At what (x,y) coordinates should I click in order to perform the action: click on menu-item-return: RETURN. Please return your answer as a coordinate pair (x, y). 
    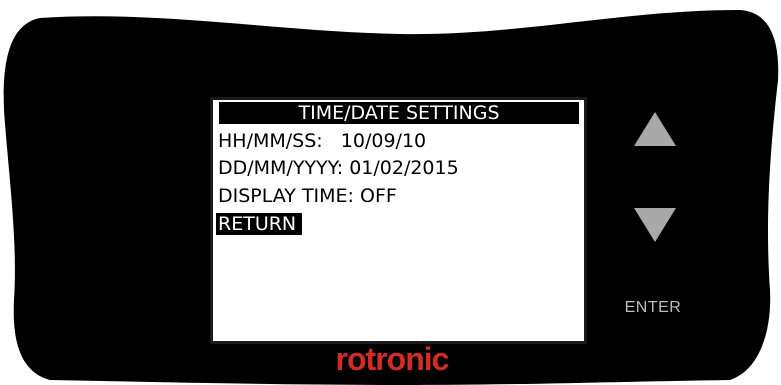
    Looking at the image, I should click on (259, 224).